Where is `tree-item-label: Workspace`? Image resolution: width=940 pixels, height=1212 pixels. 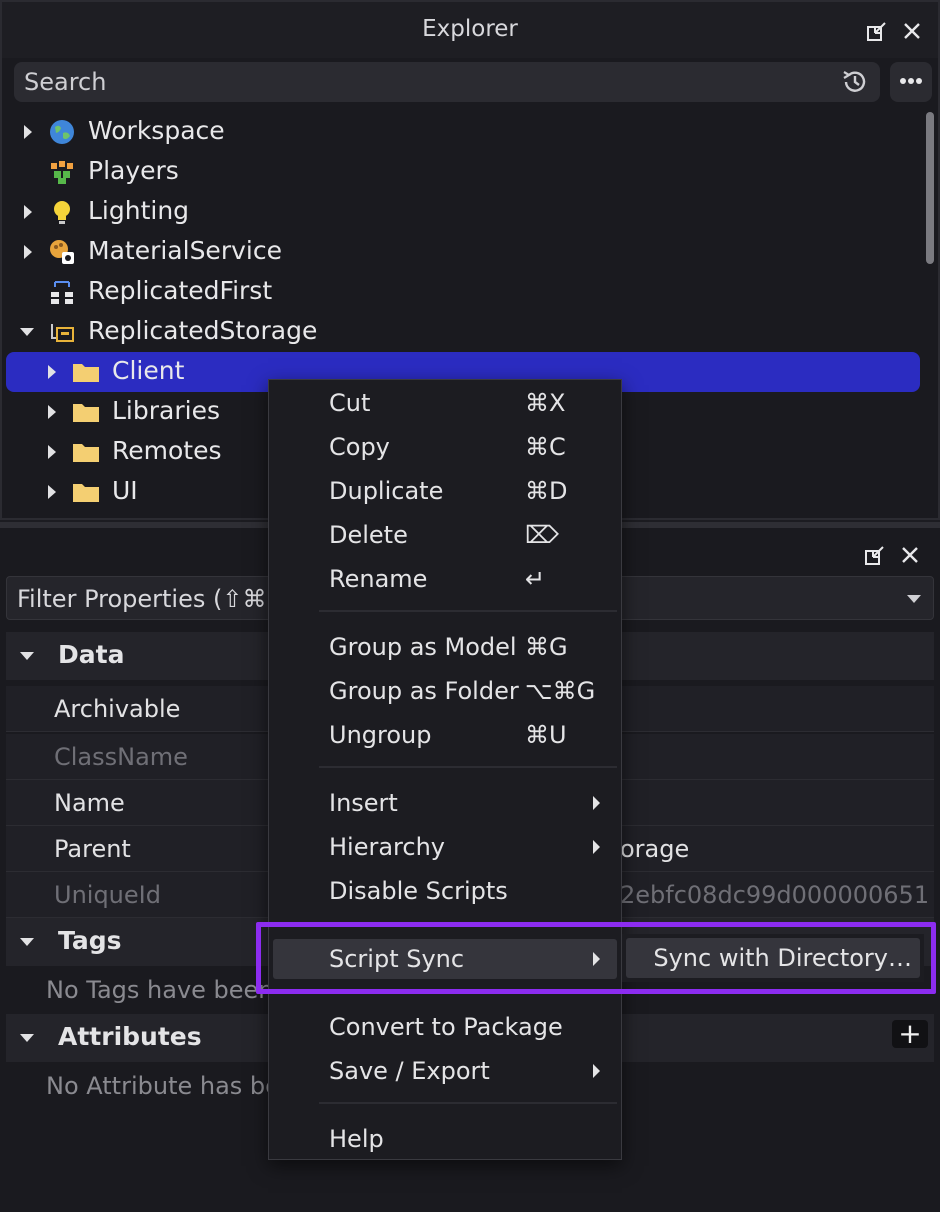 tree-item-label: Workspace is located at coordinates (156, 130).